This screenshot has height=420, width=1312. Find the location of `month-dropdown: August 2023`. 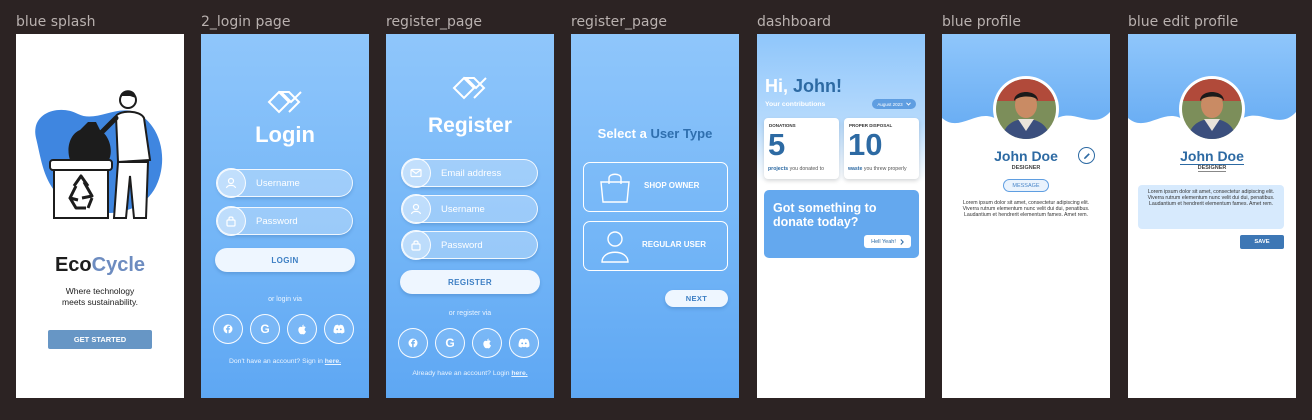

month-dropdown: August 2023 is located at coordinates (894, 104).